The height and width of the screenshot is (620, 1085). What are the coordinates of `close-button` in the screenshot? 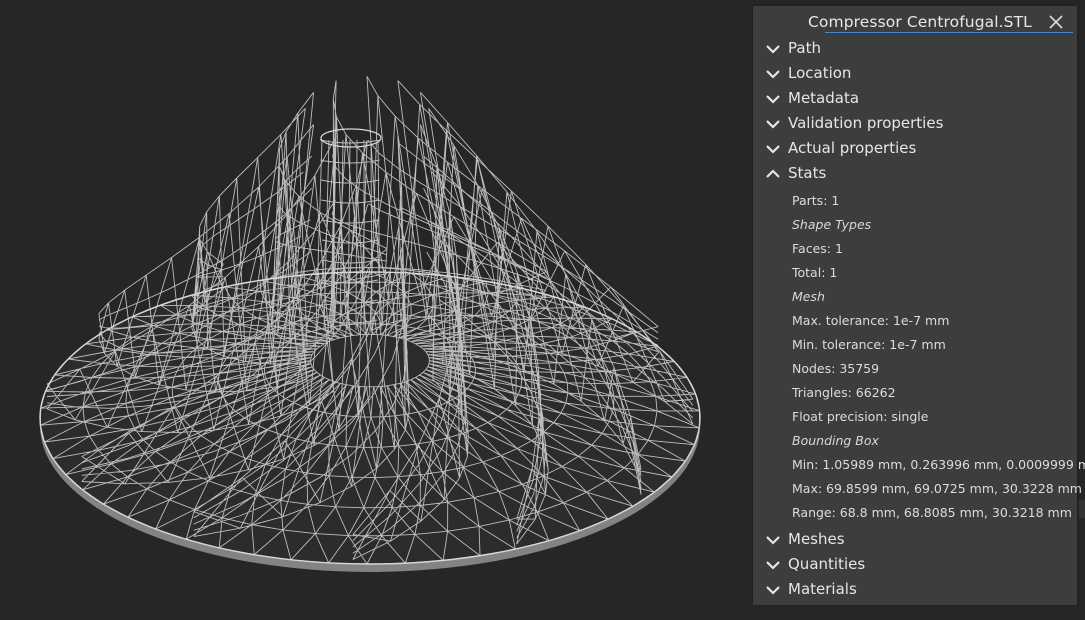 It's located at (1056, 22).